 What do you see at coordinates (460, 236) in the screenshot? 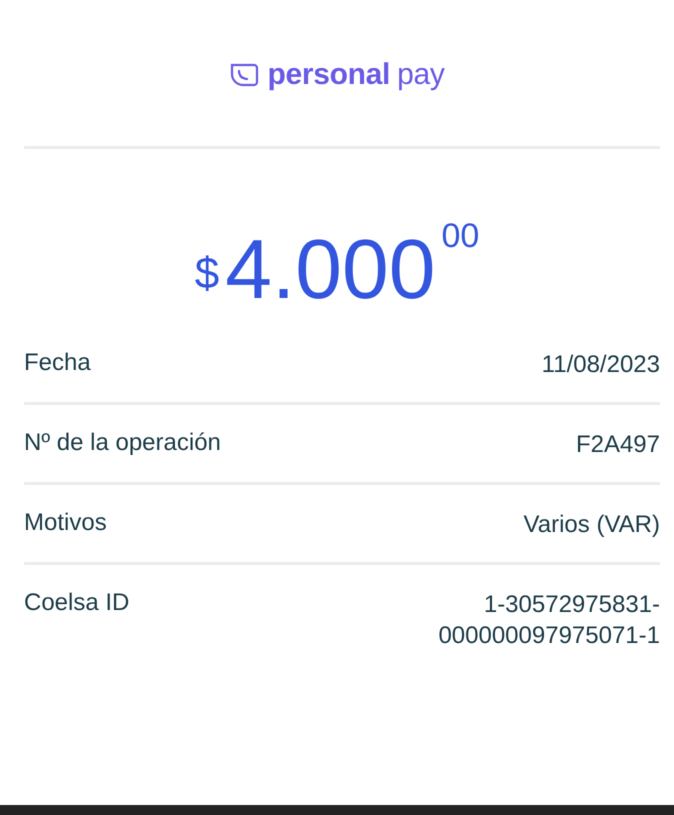
I see `amount-cents: 00` at bounding box center [460, 236].